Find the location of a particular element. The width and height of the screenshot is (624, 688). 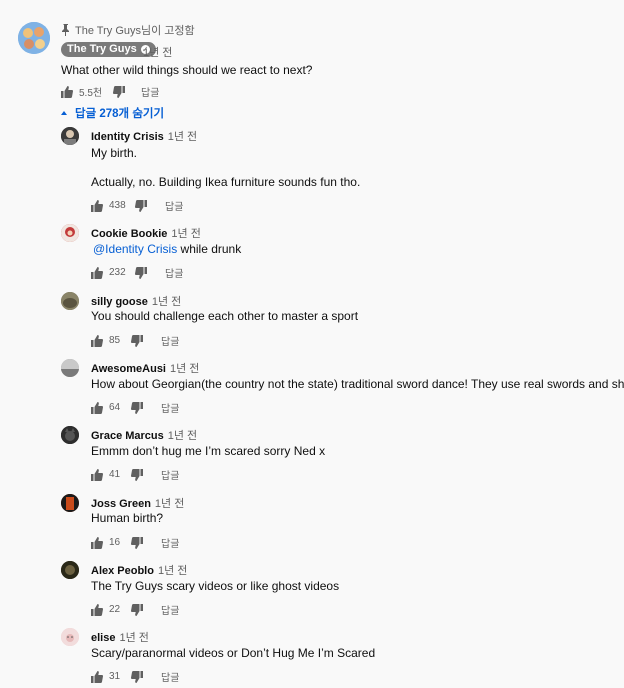

reply-author: Cookie Bookie is located at coordinates (129, 234).